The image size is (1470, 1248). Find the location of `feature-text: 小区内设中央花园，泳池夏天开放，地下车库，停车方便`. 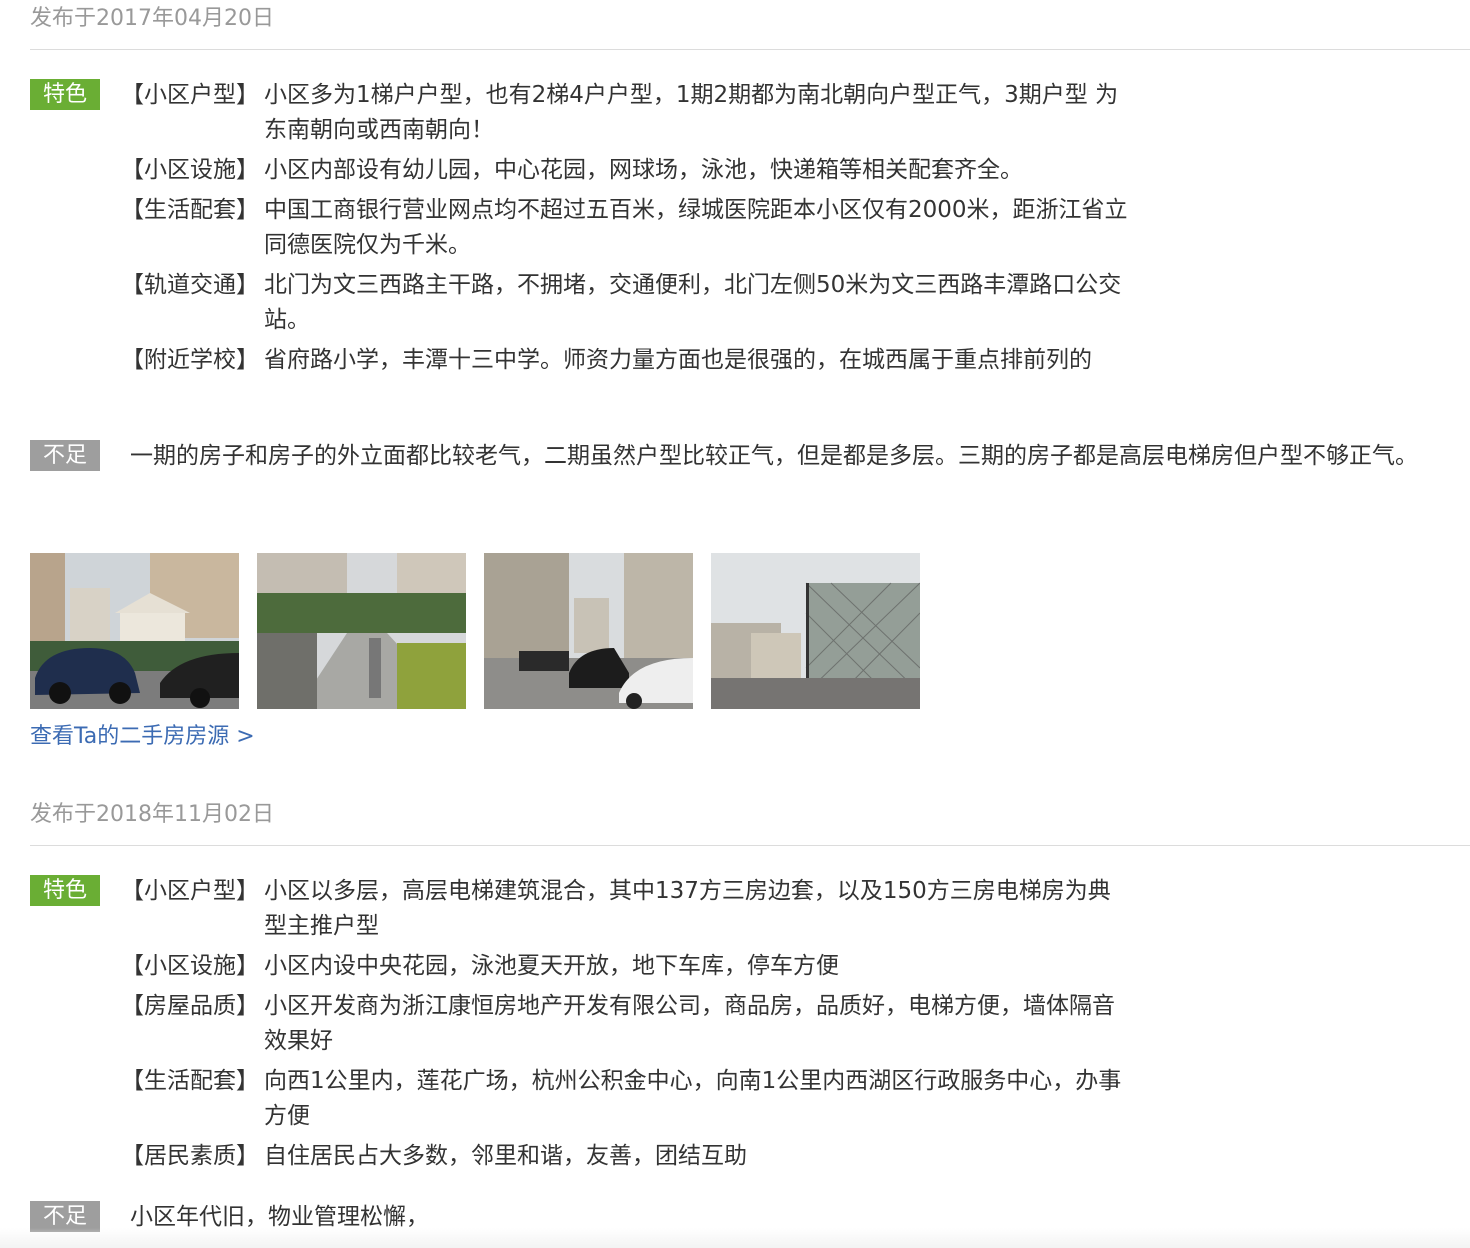

feature-text: 小区内设中央花园，泳池夏天开放，地下车库，停车方便 is located at coordinates (551, 966).